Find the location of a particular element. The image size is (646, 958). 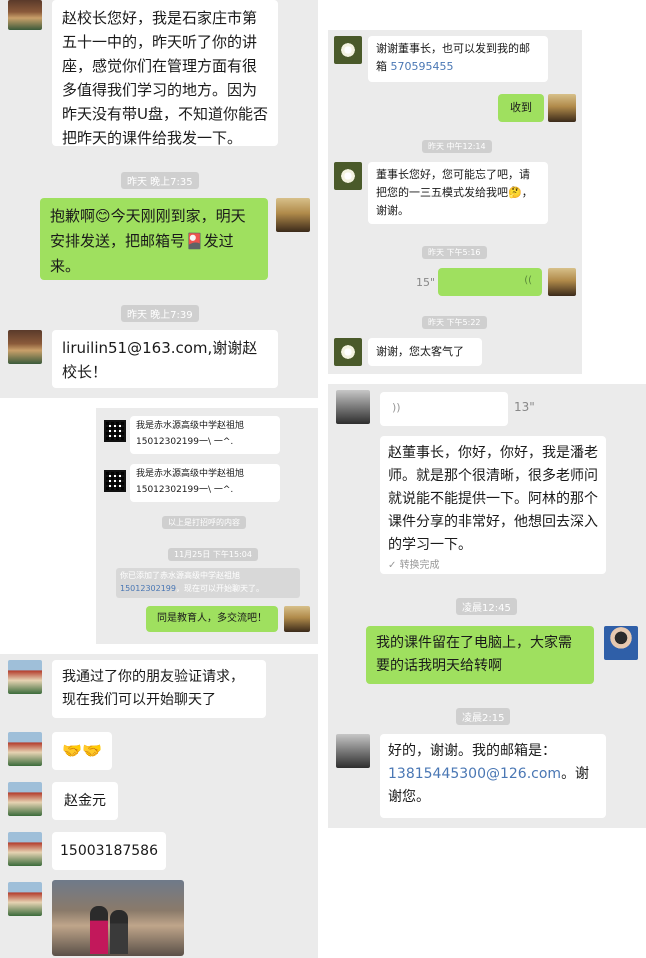

message-bubble: 抱歉啊😊今天刚刚到家，明天安排发送，把邮箱号🎴发过来。 is located at coordinates (154, 239).